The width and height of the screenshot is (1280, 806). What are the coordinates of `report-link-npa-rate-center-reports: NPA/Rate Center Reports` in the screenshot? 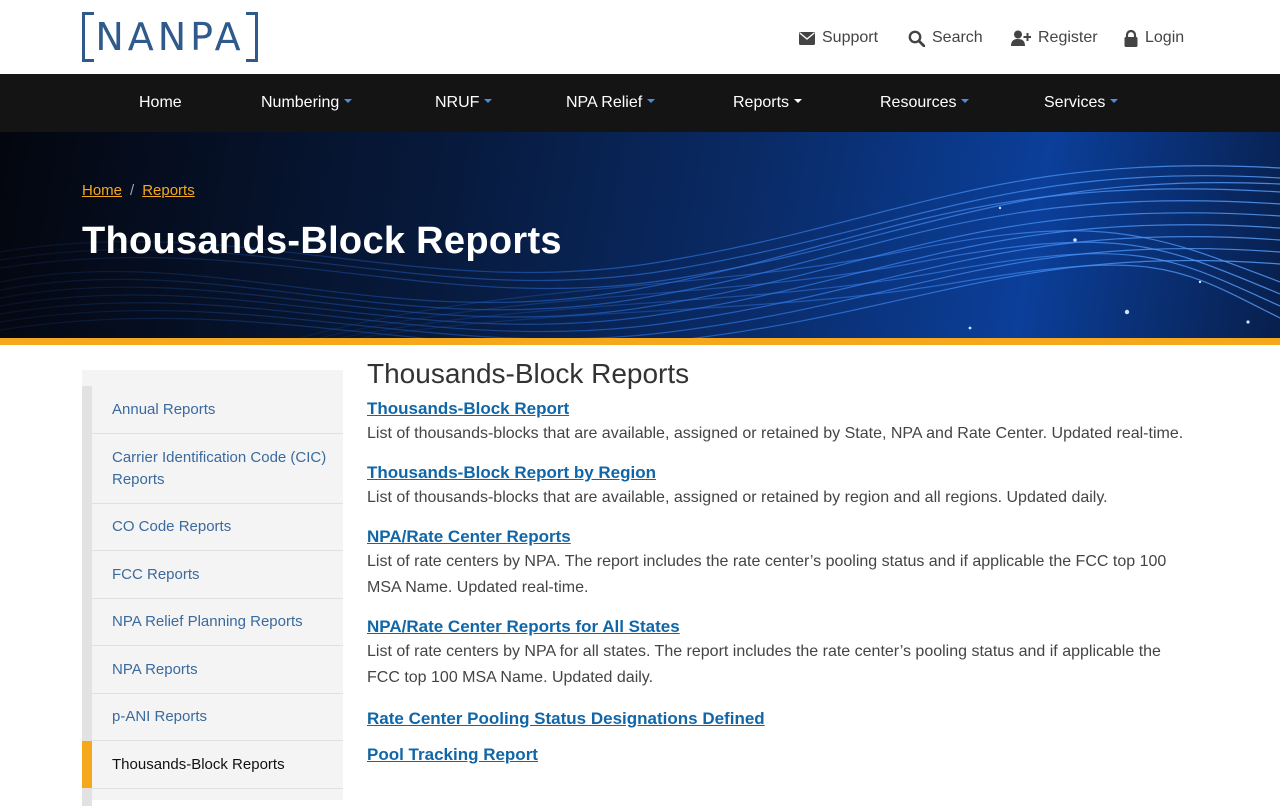 It's located at (469, 537).